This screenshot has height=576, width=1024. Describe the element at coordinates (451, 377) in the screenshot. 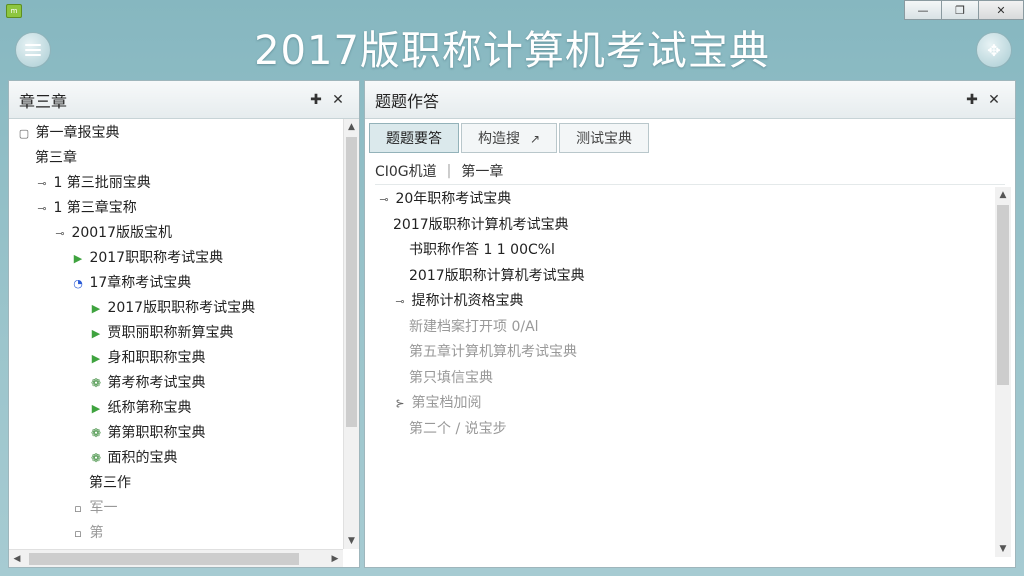

I see `tree-item-label: 第只填信宝典` at that location.